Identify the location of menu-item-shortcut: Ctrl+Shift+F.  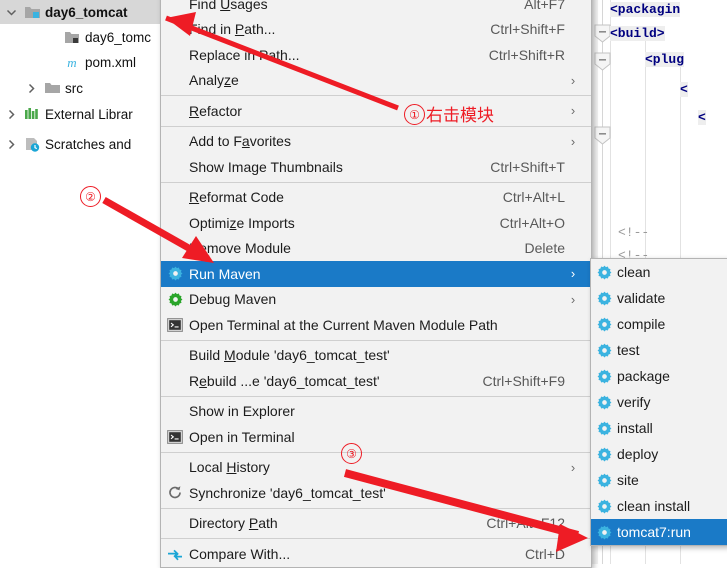
(527, 29).